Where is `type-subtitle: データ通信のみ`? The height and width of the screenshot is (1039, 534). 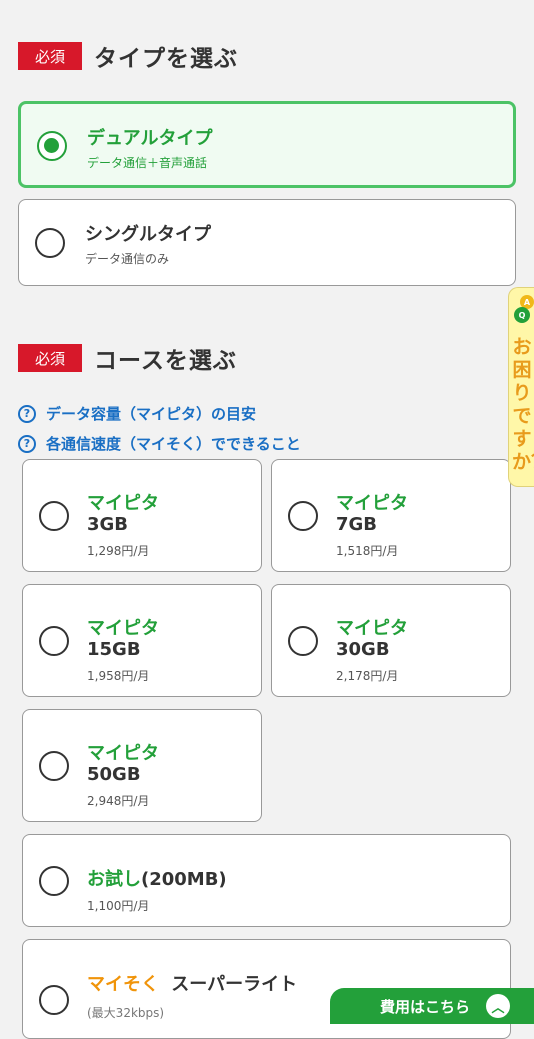
type-subtitle: データ通信のみ is located at coordinates (127, 259).